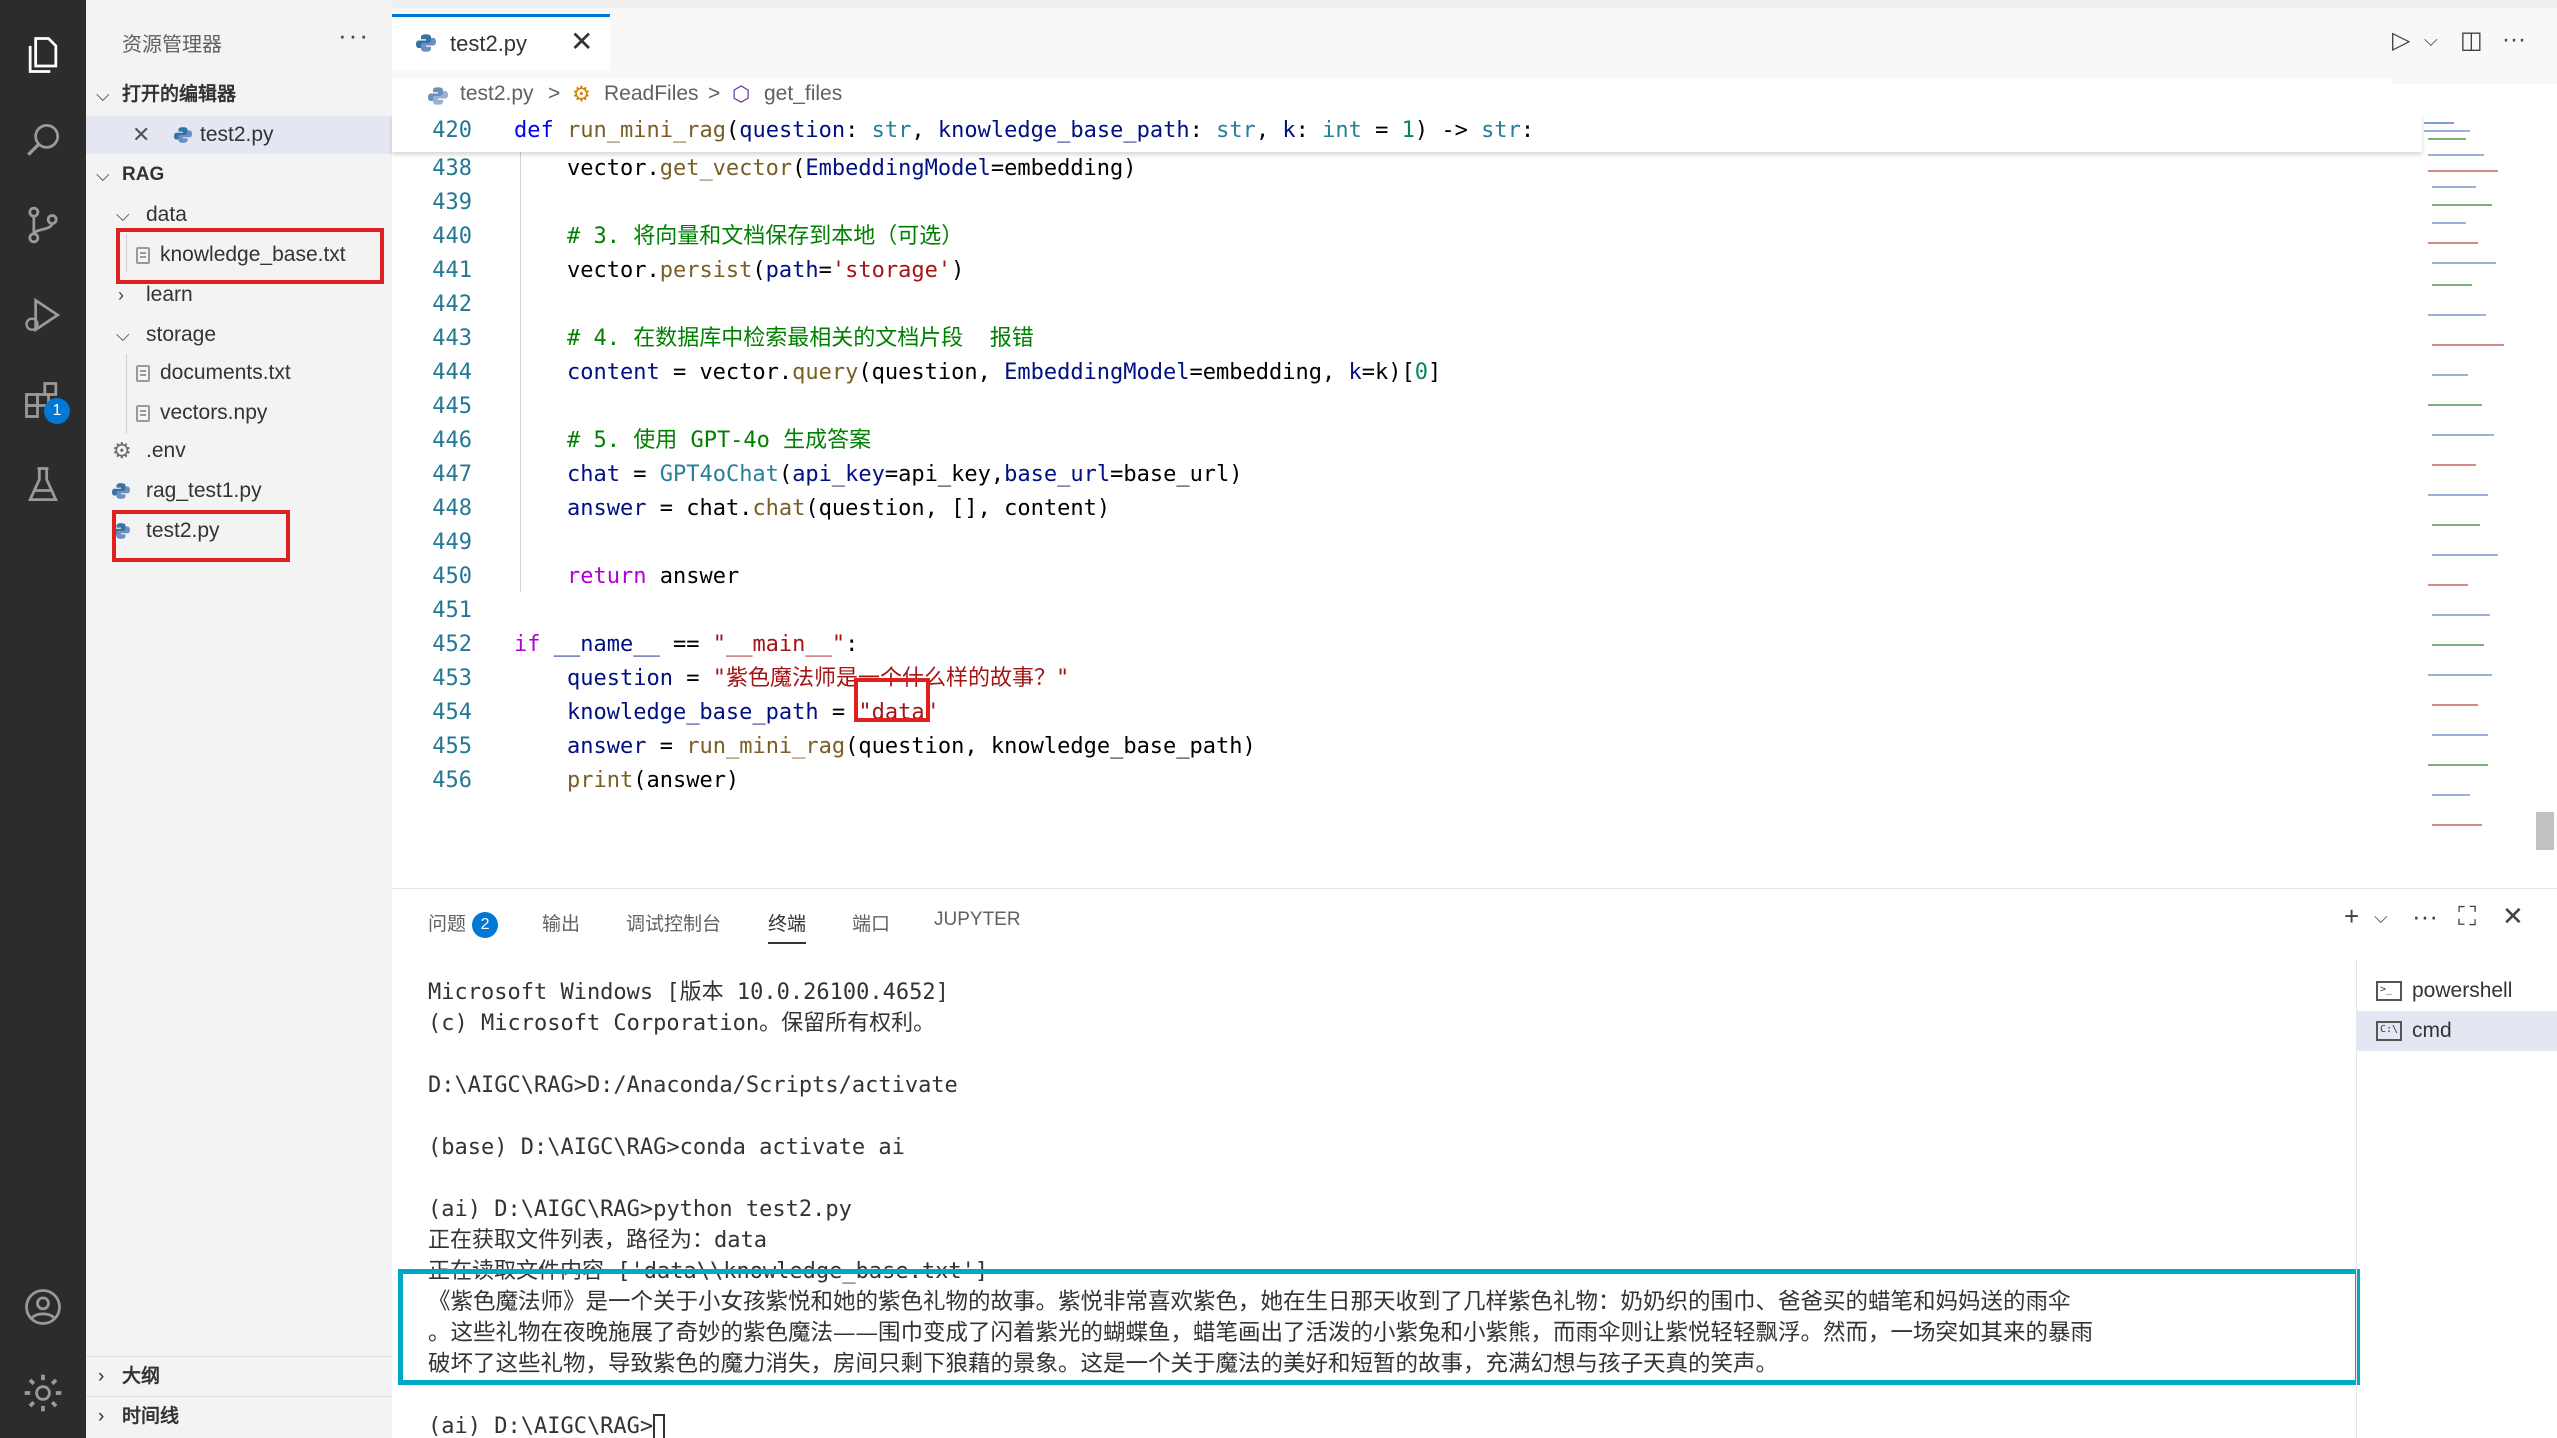  What do you see at coordinates (682, 1023) in the screenshot?
I see `terminal-line: (c) Microsoft Corporation。保留所有权利。` at bounding box center [682, 1023].